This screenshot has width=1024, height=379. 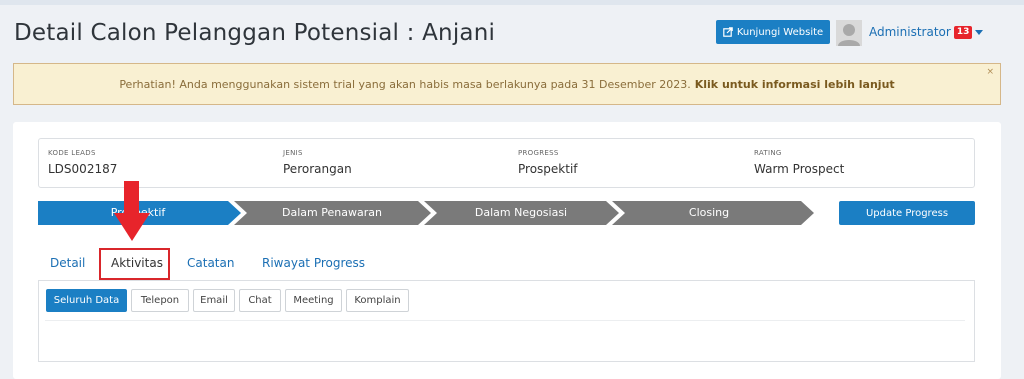 What do you see at coordinates (313, 263) in the screenshot?
I see `tab-riwayat-progress: Riwayat Progress` at bounding box center [313, 263].